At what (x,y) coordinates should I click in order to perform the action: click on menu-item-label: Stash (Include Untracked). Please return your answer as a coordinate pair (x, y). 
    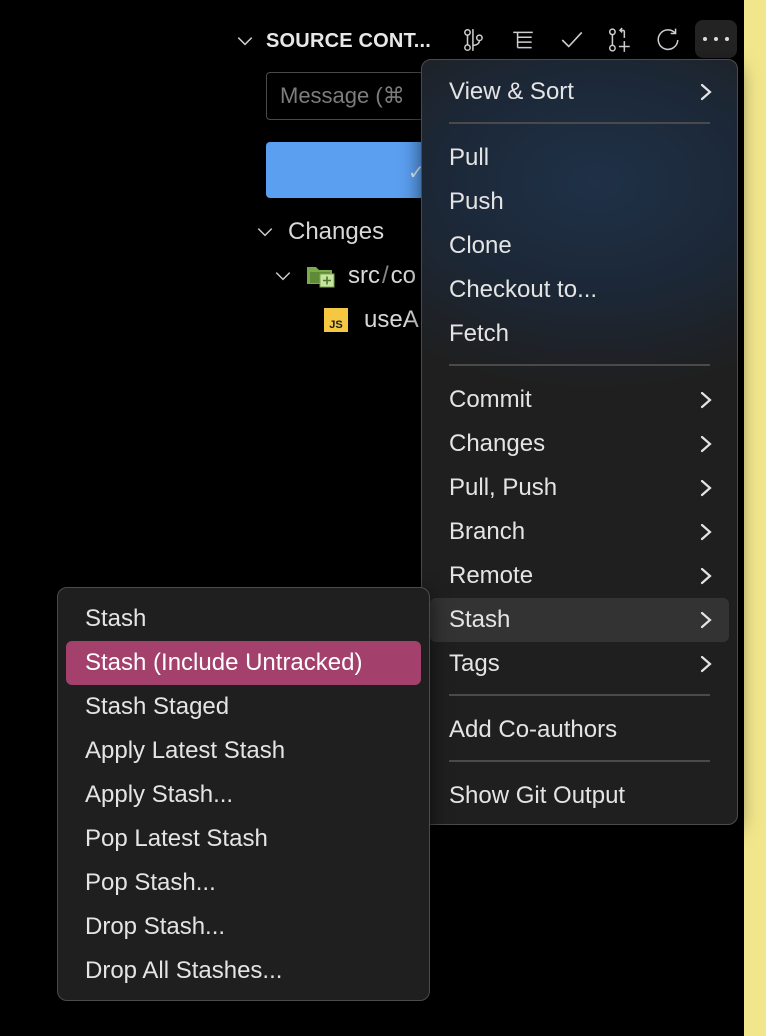
    Looking at the image, I should click on (224, 662).